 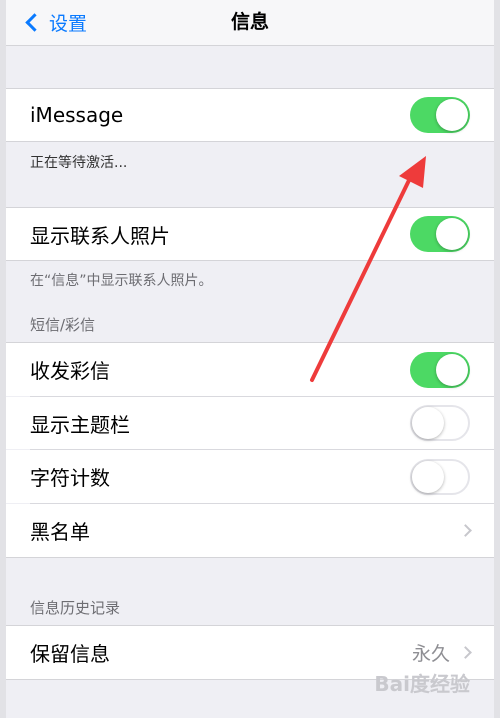 I want to click on annotation-arrow-icon, so click(x=368, y=269).